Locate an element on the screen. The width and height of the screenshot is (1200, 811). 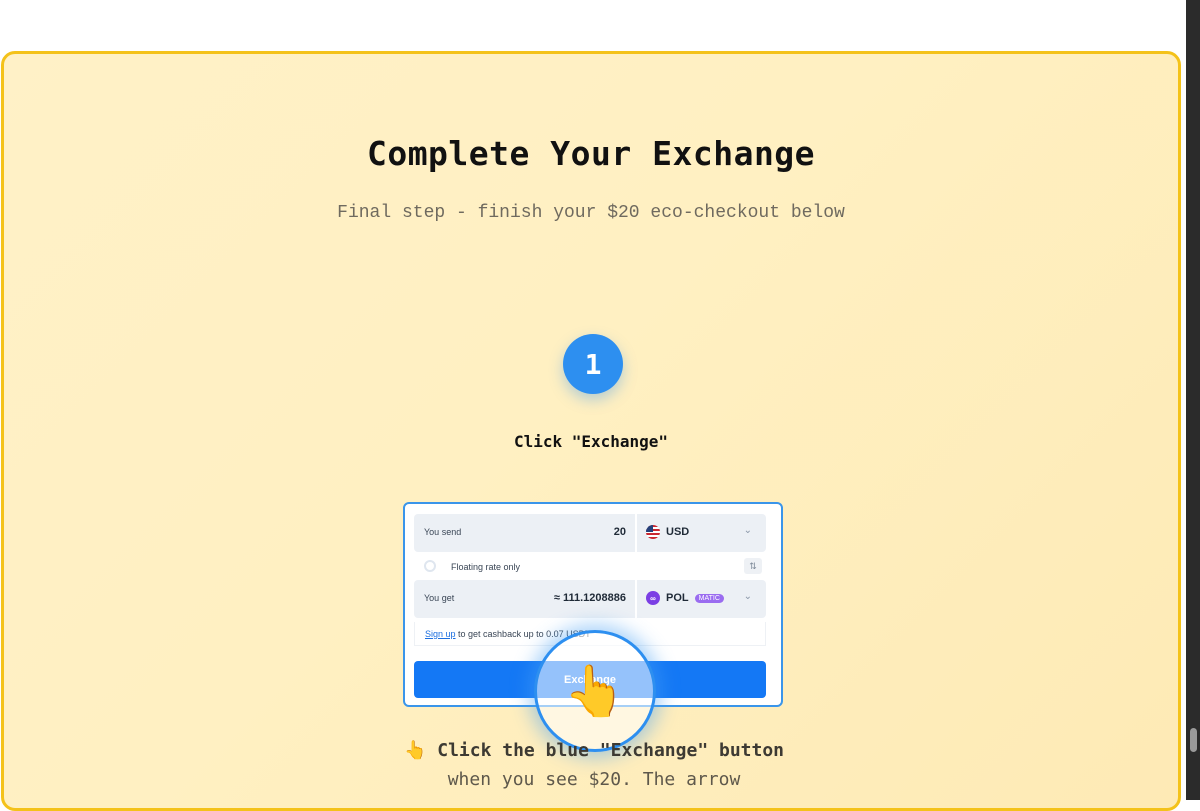
scrollbar-thumb is located at coordinates (1193, 740).